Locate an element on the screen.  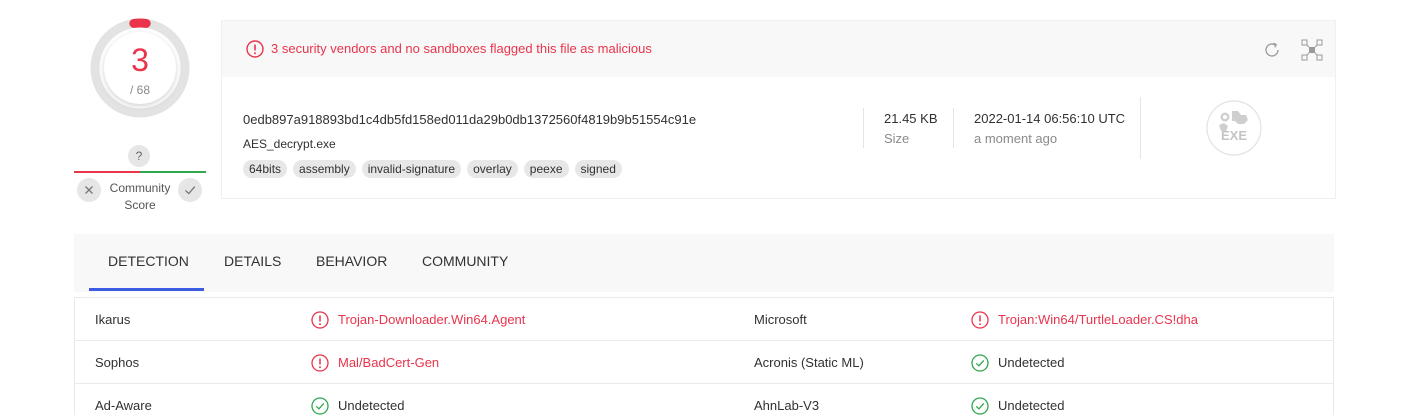
exe-file-type-icon: EXE is located at coordinates (1234, 128).